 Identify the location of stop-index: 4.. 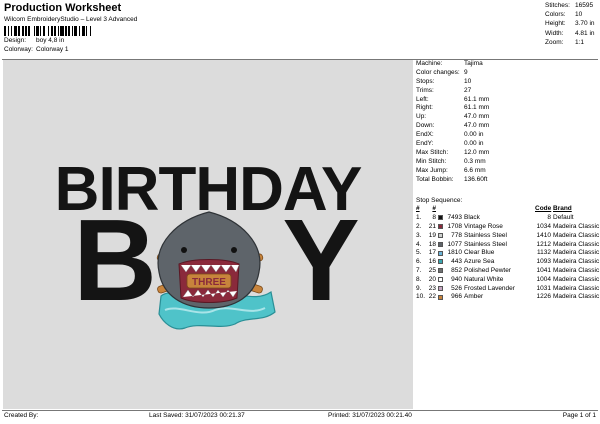
(419, 244).